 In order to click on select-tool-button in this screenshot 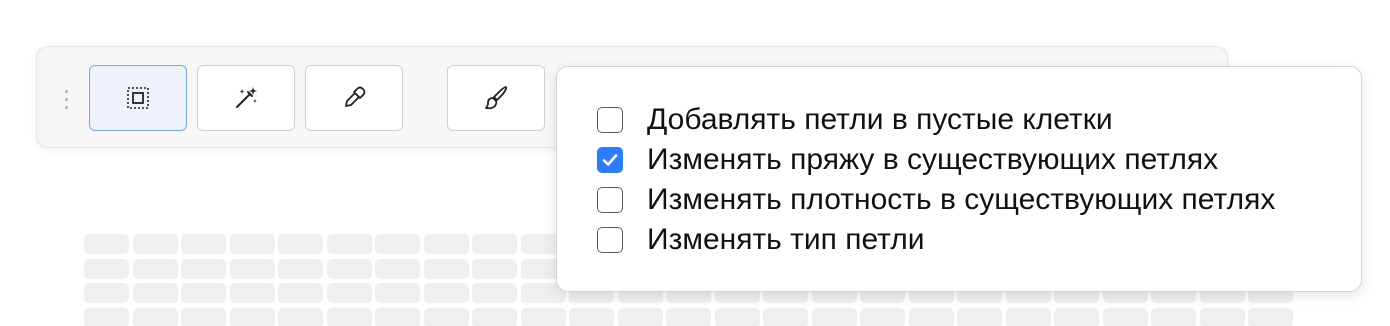, I will do `click(138, 98)`.